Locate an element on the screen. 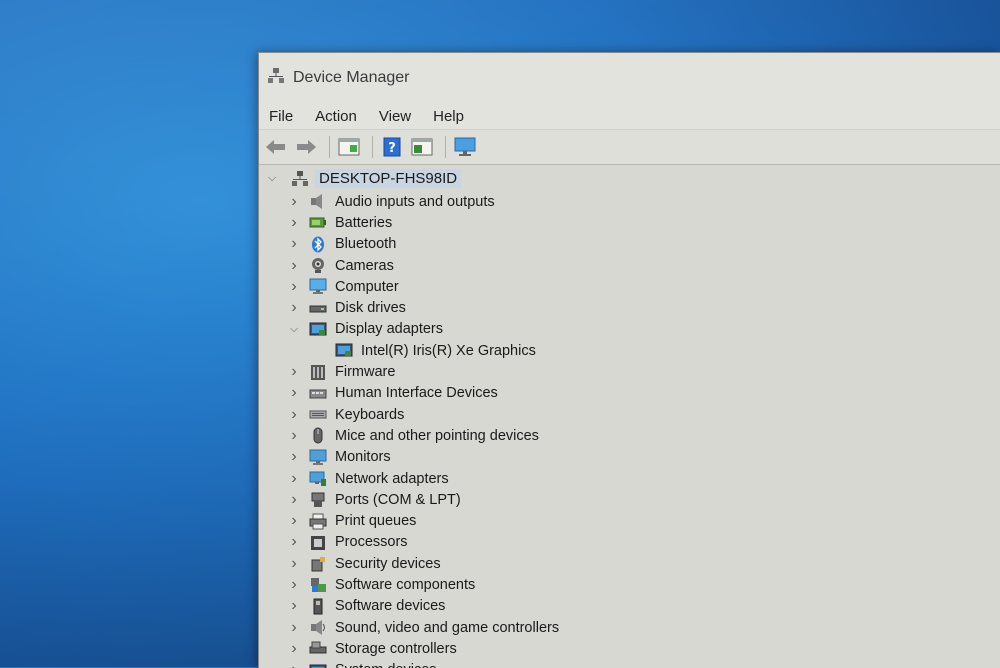 The image size is (1000, 668). bluetooth-icon is located at coordinates (318, 244).